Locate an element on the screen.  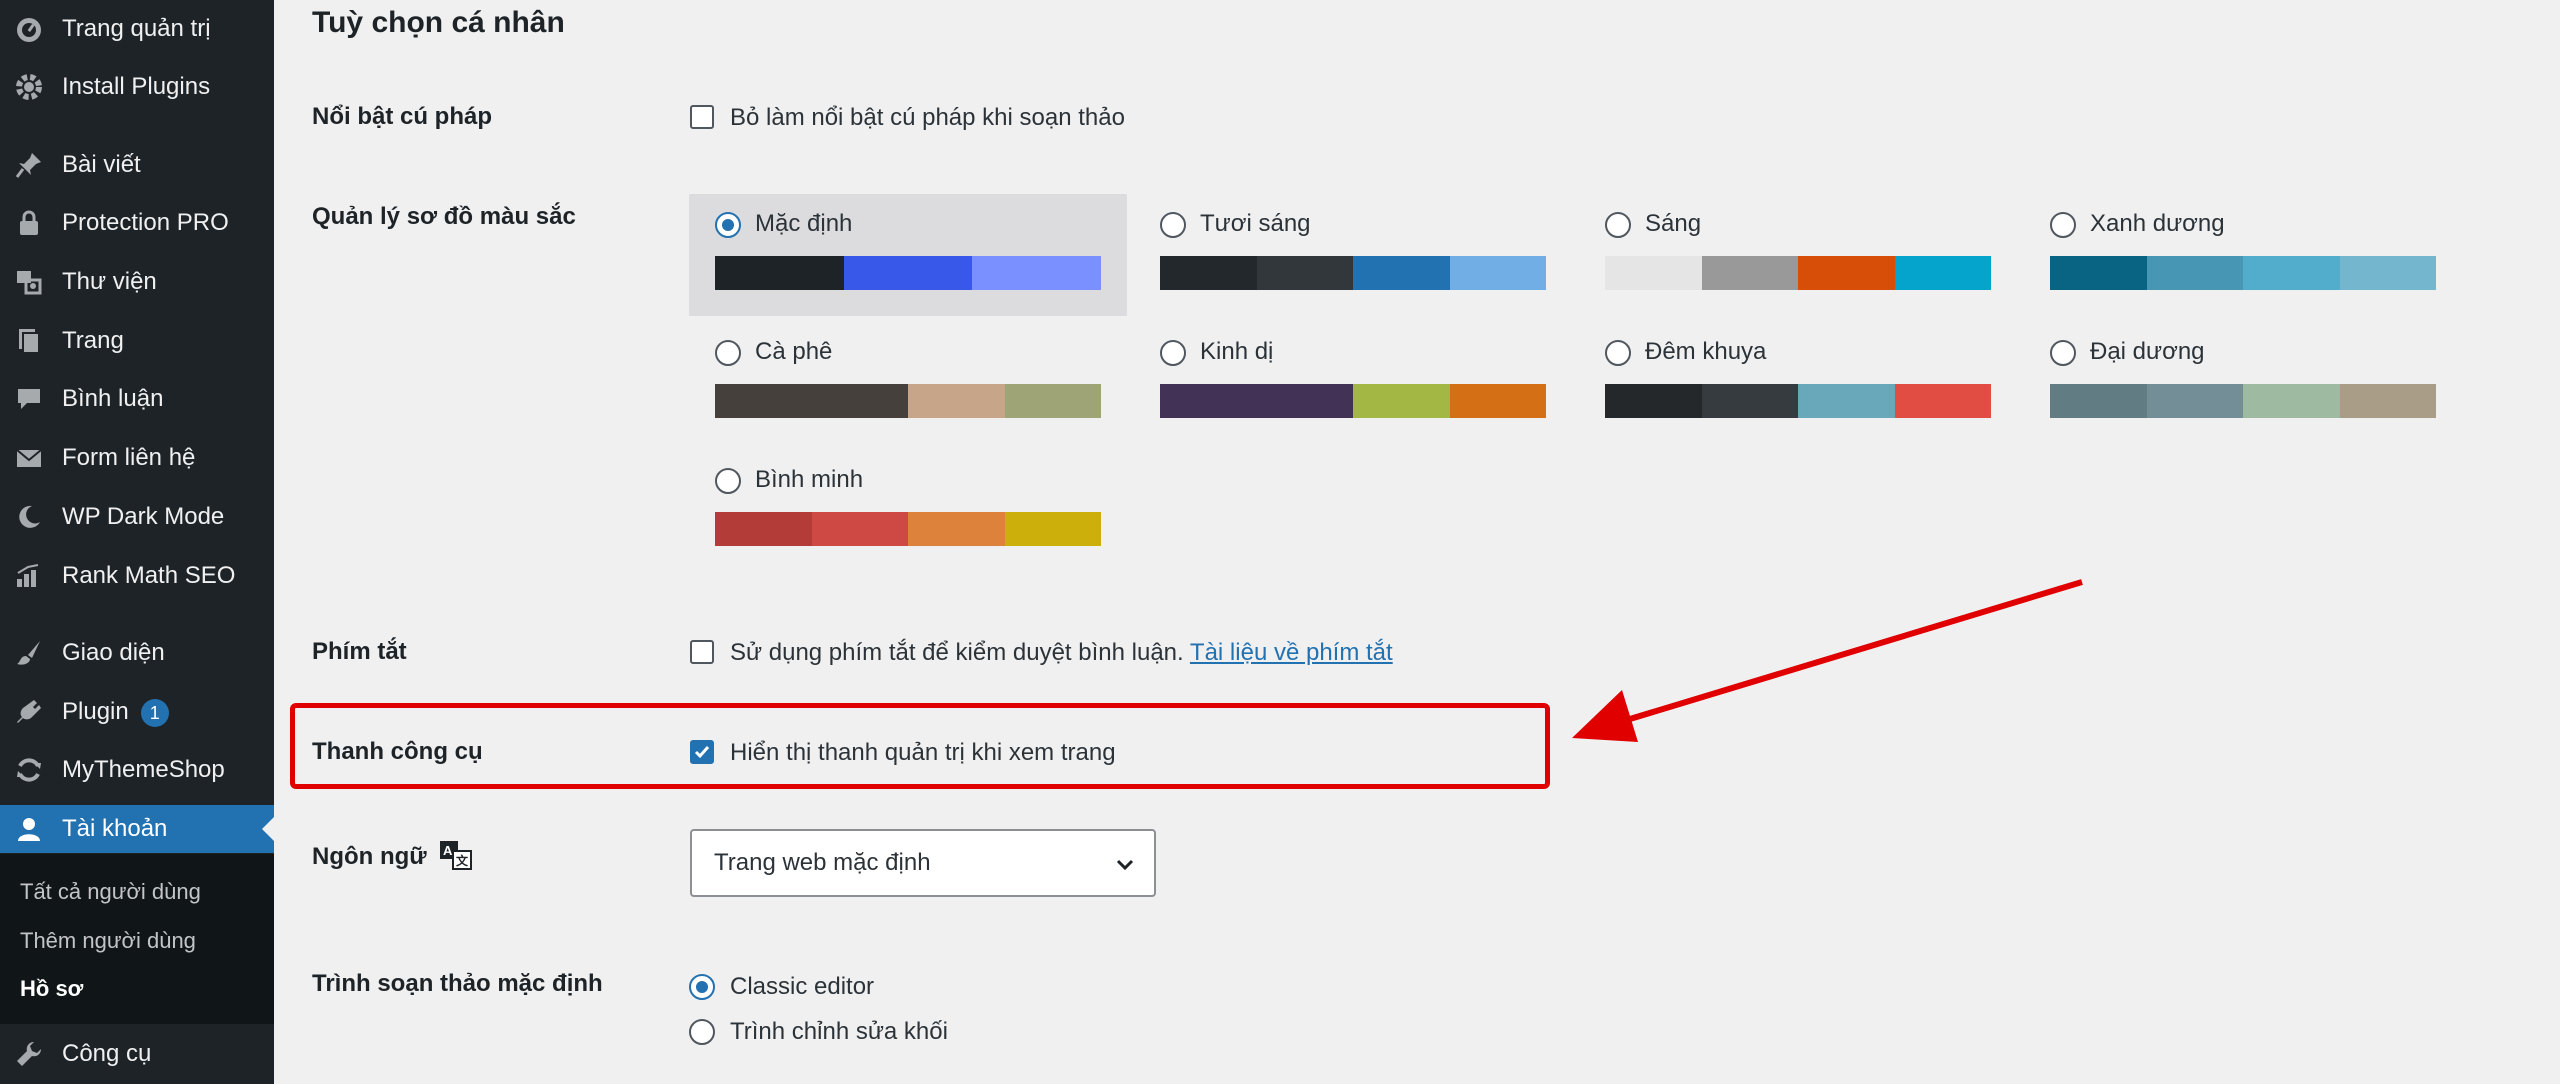
menu-pages: Trang is located at coordinates (137, 341).